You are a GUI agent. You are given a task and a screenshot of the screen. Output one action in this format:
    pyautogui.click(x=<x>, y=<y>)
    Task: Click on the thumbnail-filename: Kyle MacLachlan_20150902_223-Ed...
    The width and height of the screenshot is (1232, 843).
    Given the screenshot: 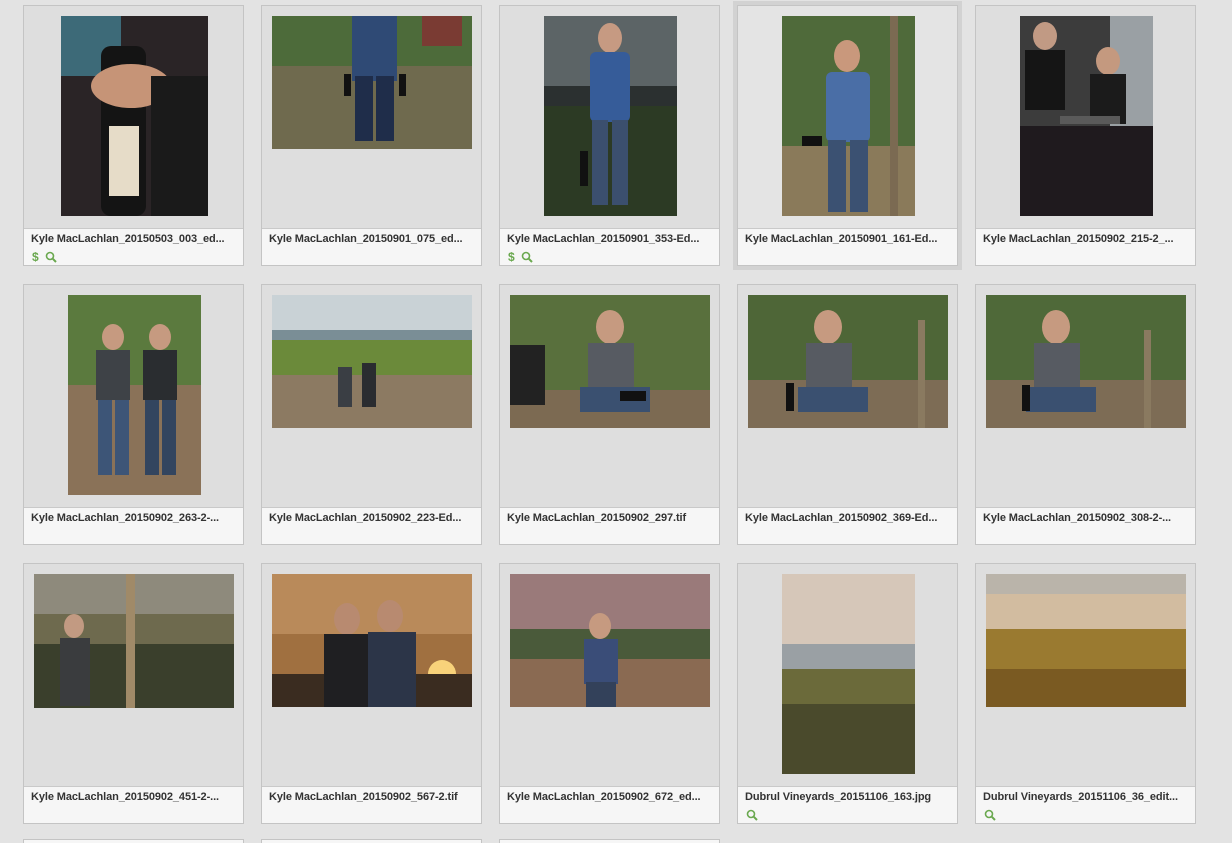 What is the action you would take?
    pyautogui.click(x=365, y=518)
    